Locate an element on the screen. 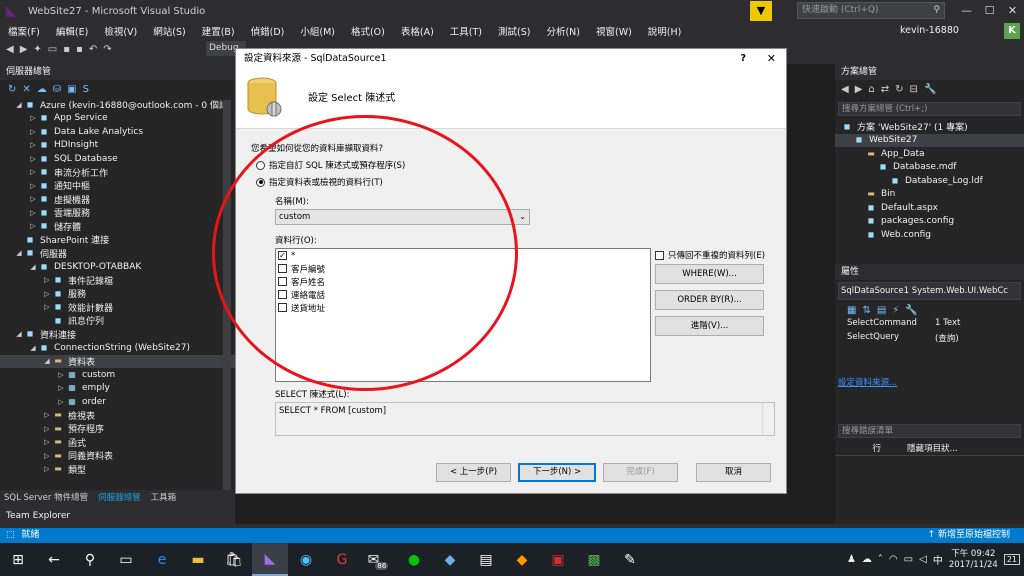 This screenshot has height=576, width=1024. user-name: kevin-16880 is located at coordinates (929, 30).